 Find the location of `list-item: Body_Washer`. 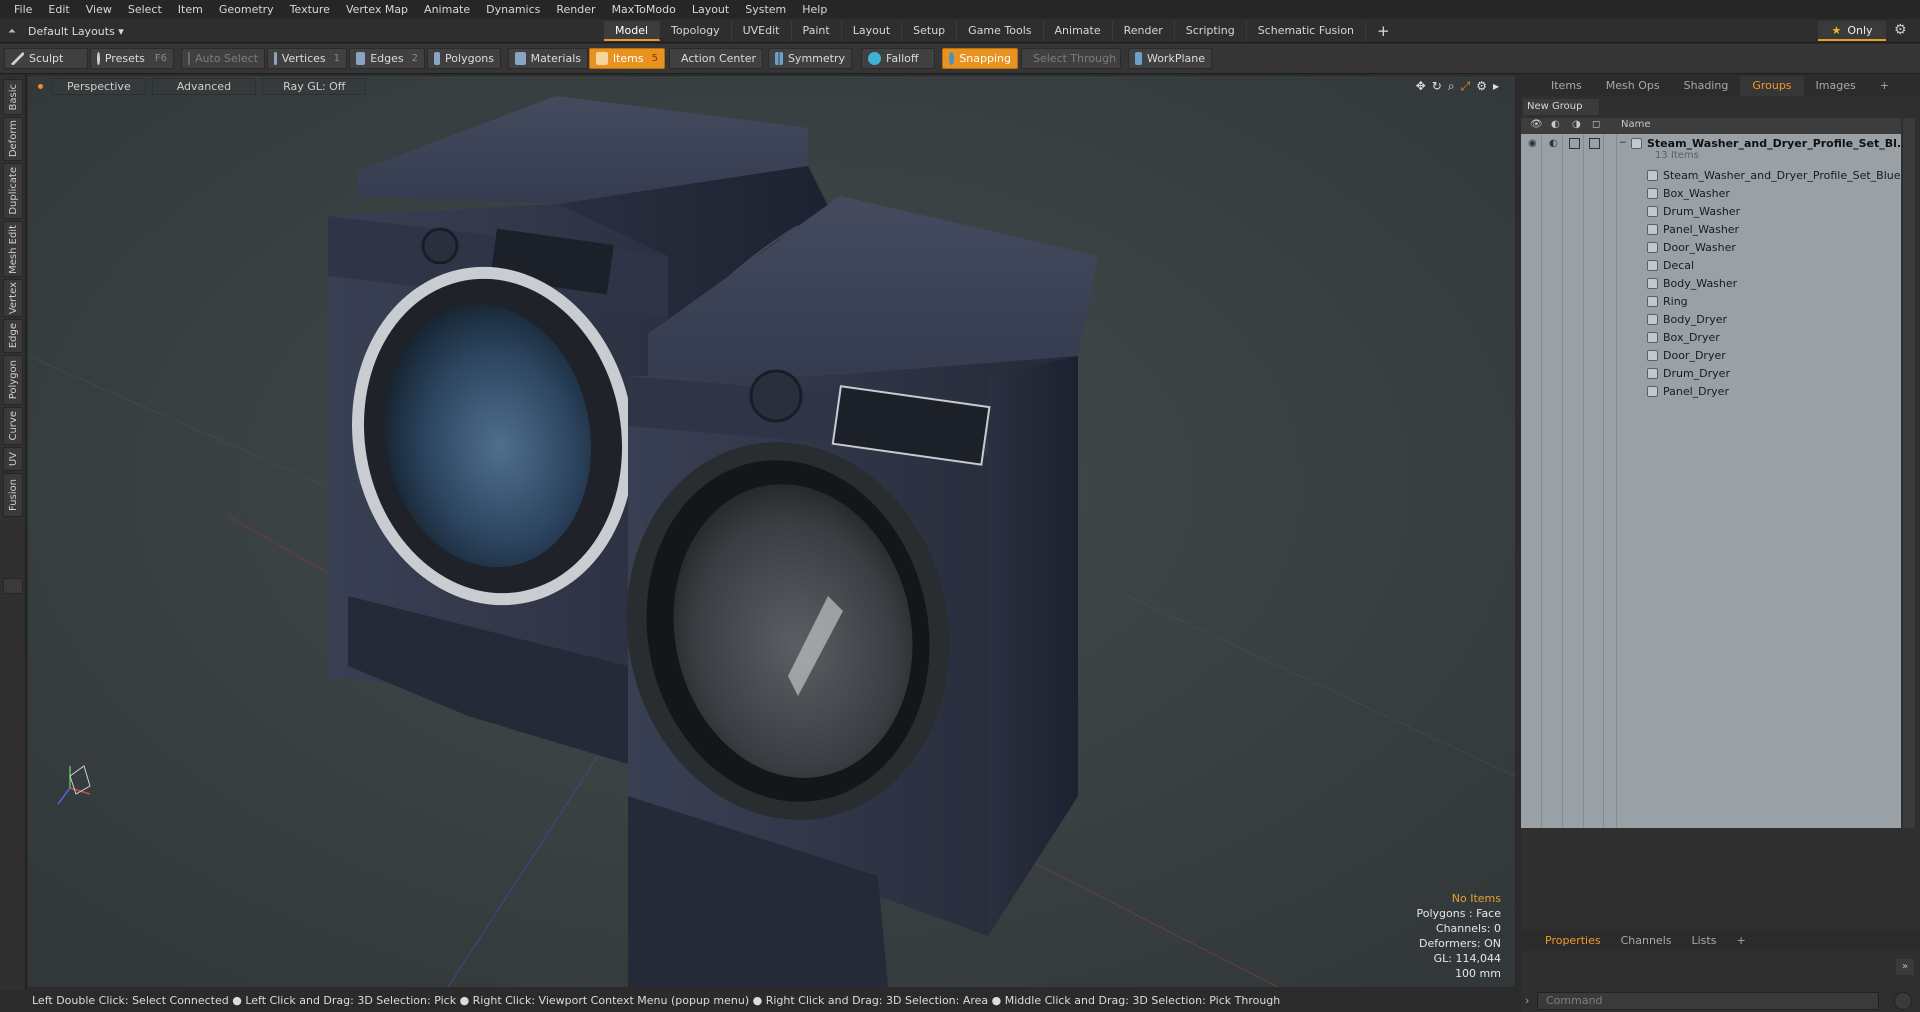

list-item: Body_Washer is located at coordinates (1711, 283).